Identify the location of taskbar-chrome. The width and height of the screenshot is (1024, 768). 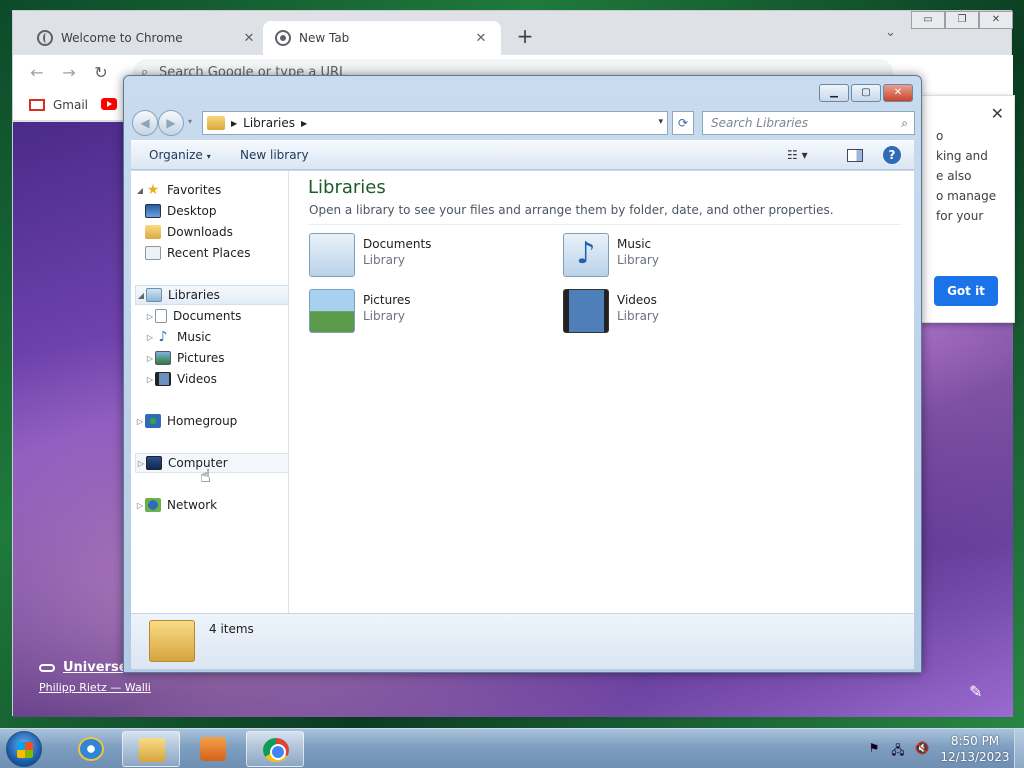
(275, 749).